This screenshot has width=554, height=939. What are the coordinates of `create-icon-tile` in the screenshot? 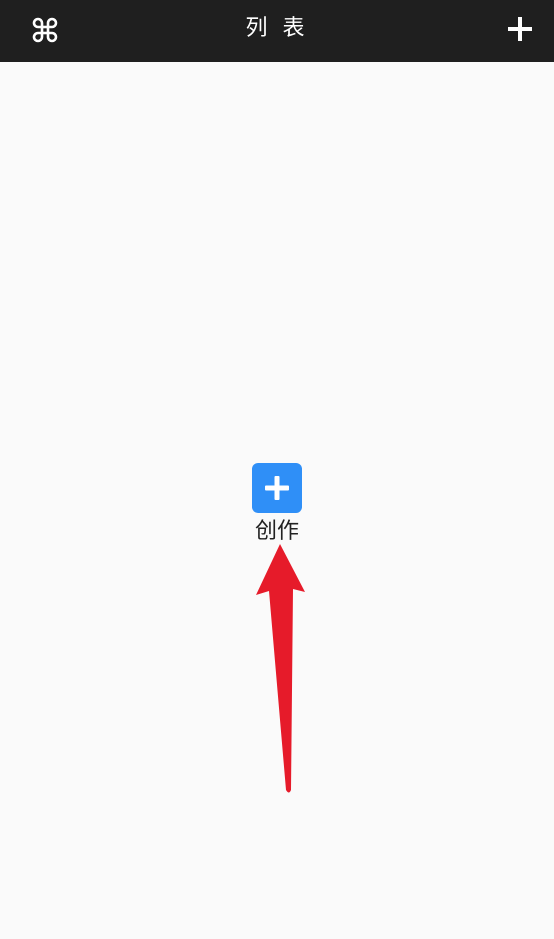 It's located at (277, 488).